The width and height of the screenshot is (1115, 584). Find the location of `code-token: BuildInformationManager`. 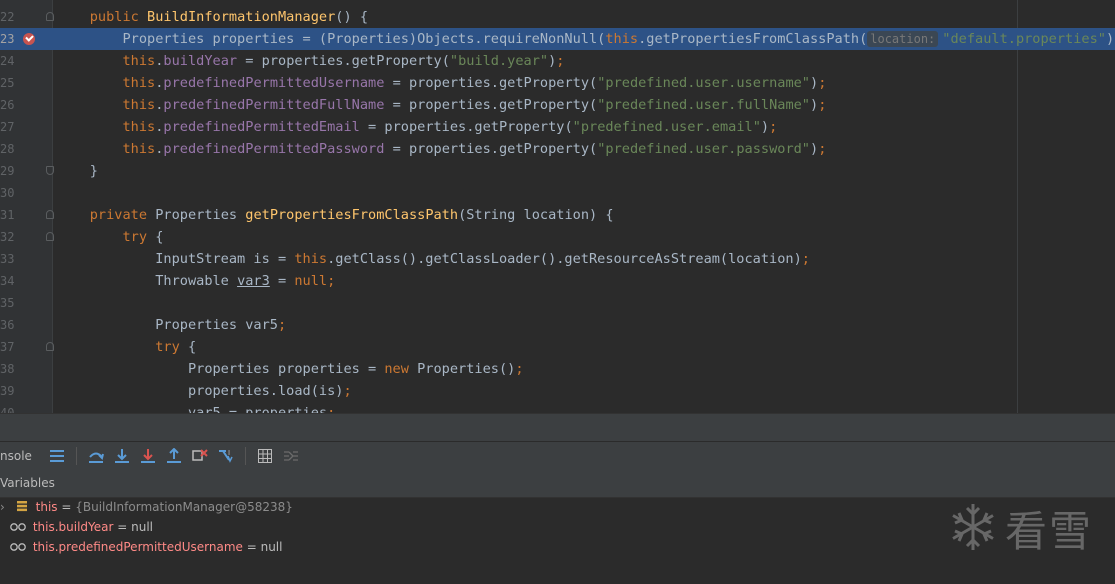

code-token: BuildInformationManager is located at coordinates (241, 17).